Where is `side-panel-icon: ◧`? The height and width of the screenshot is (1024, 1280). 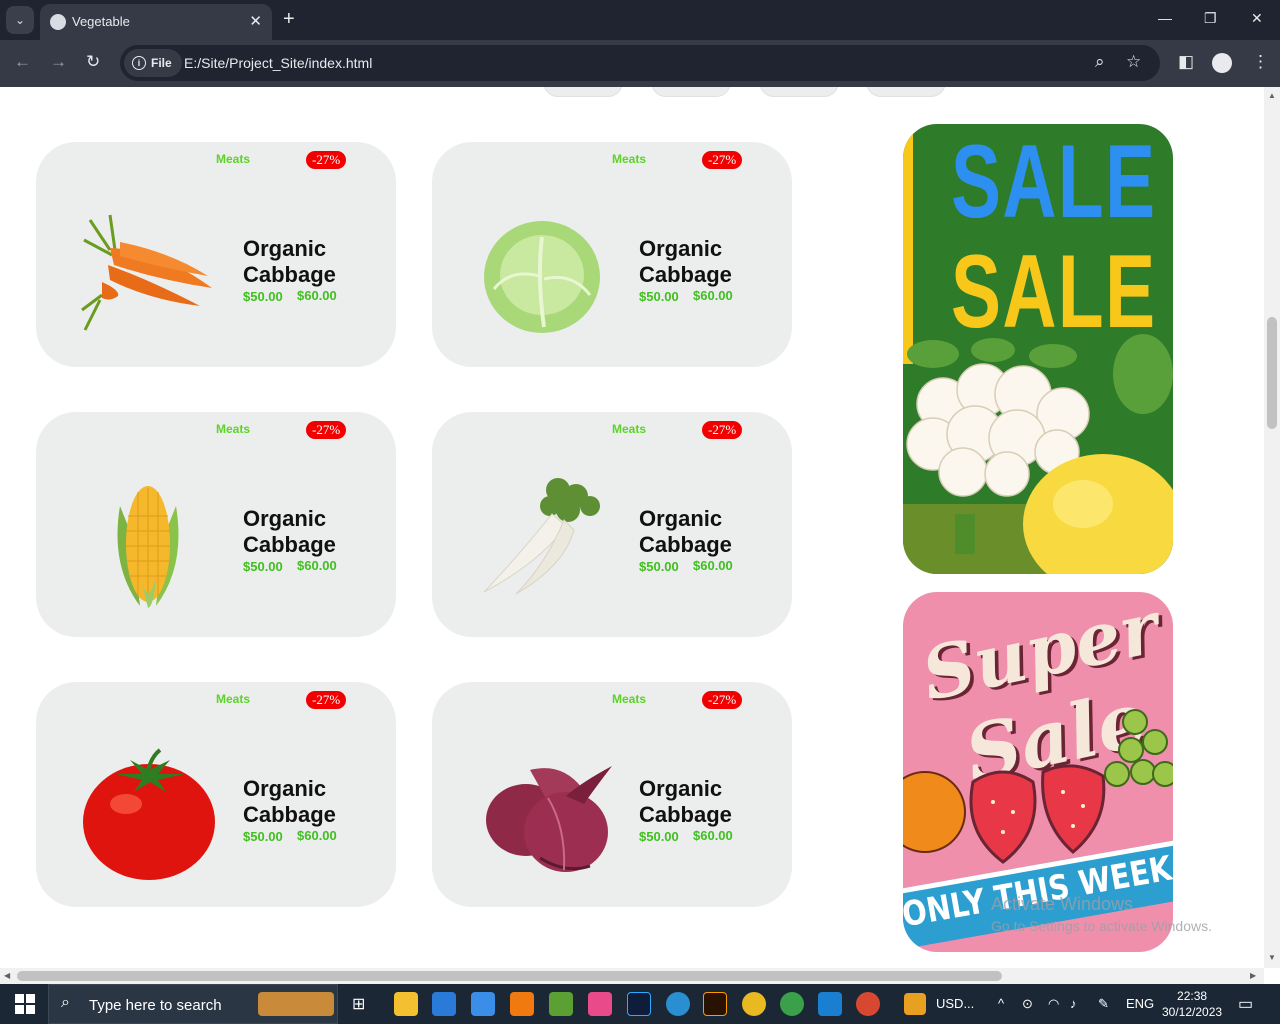 side-panel-icon: ◧ is located at coordinates (1186, 62).